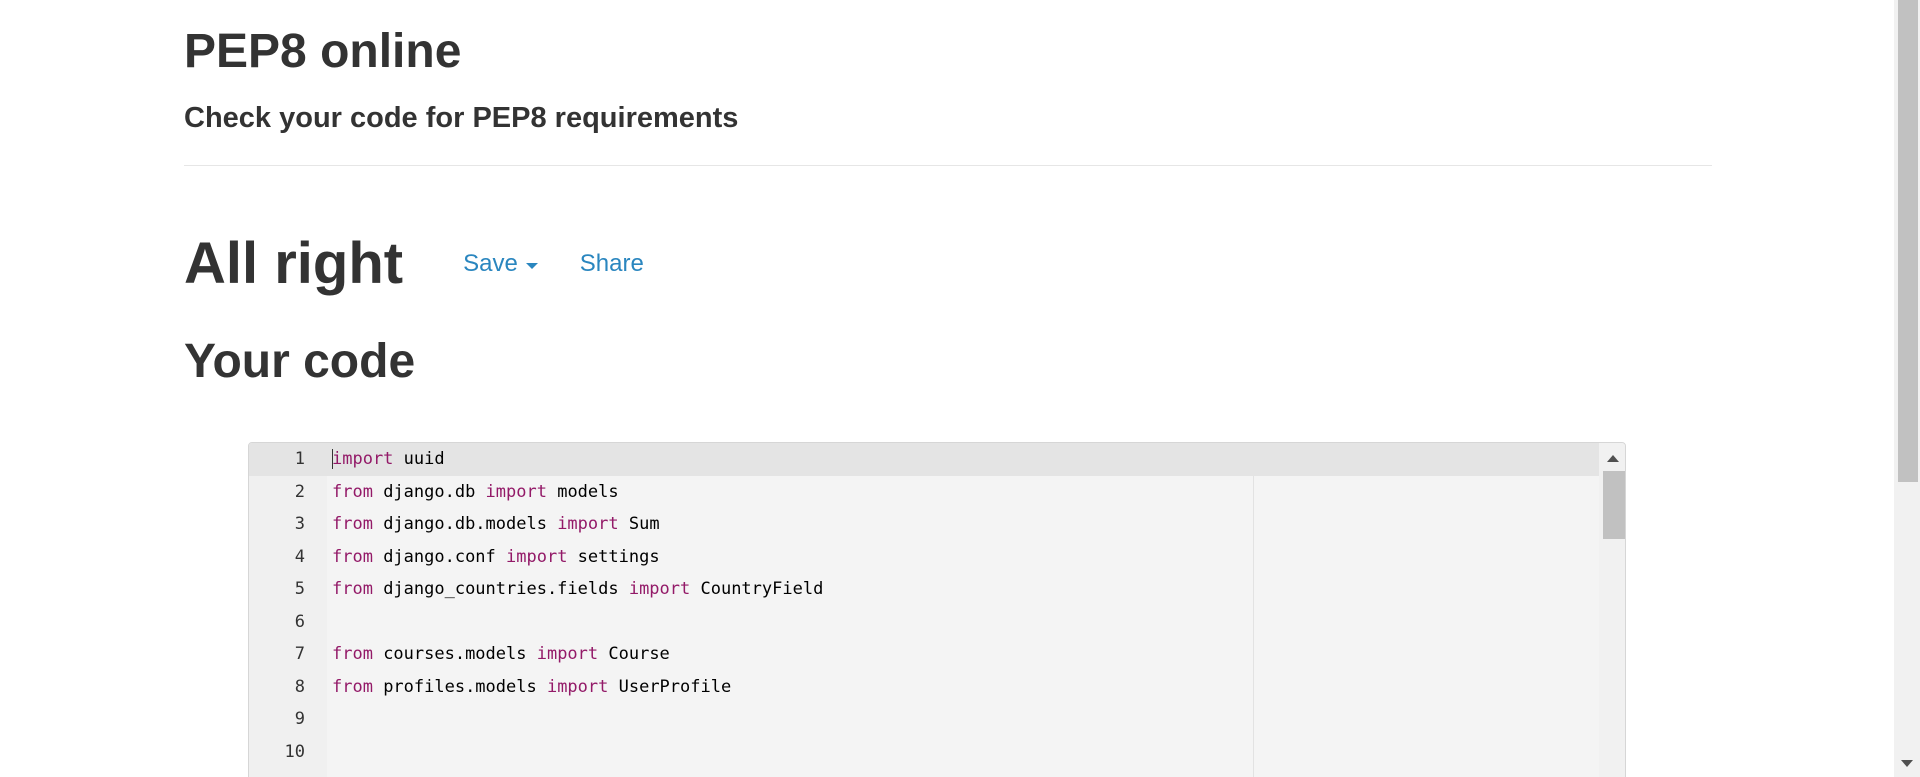 This screenshot has width=1920, height=777. Describe the element at coordinates (925, 557) in the screenshot. I see `code-line: 4 from django.conf import settings` at that location.